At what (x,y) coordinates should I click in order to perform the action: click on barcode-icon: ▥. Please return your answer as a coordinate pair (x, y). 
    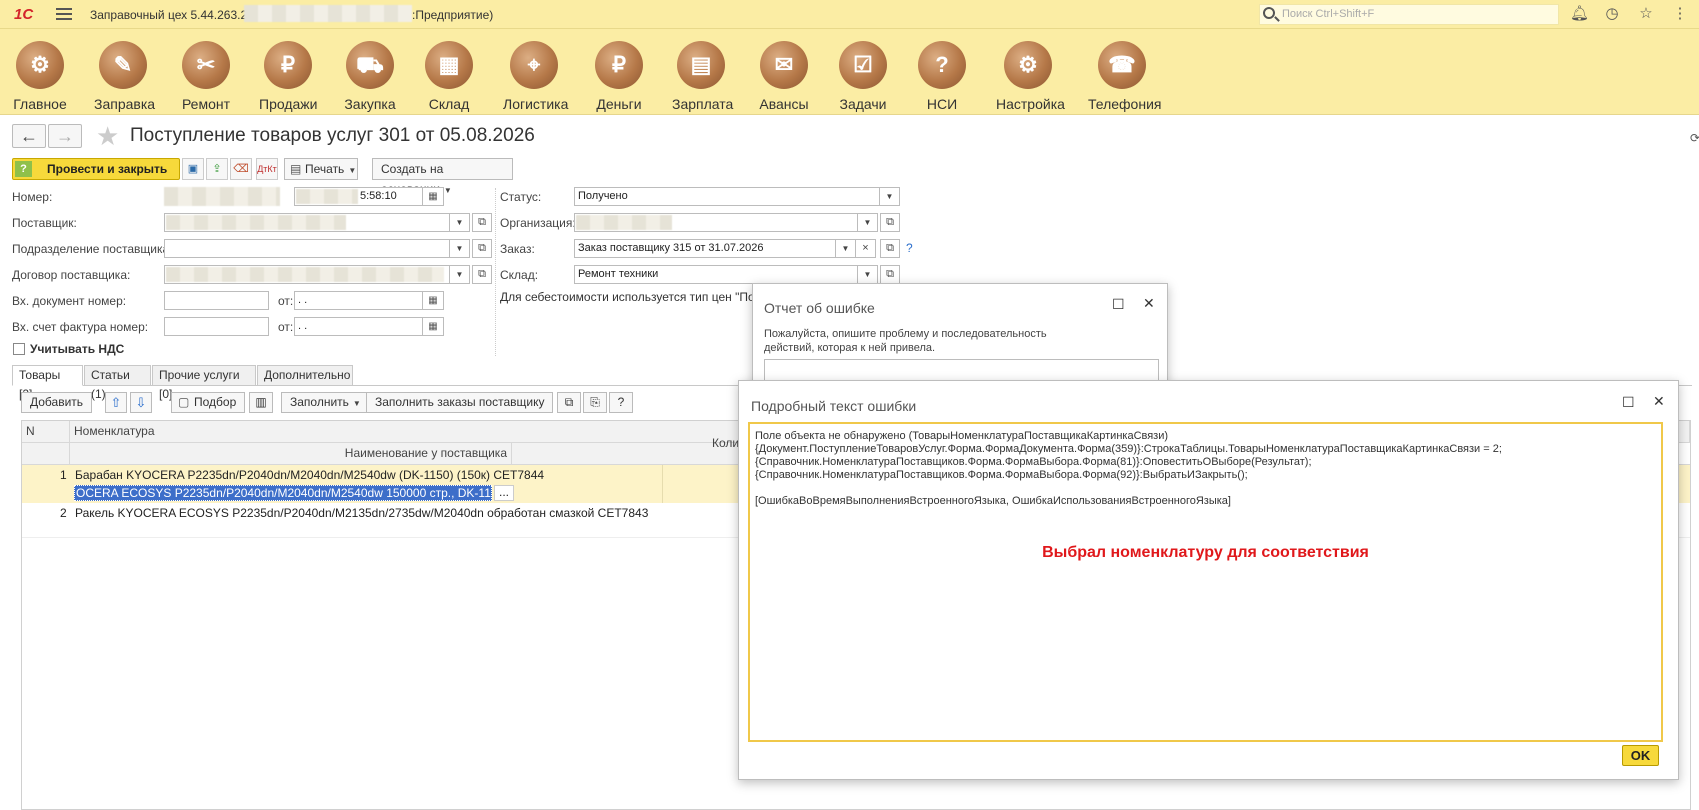
    Looking at the image, I should click on (261, 402).